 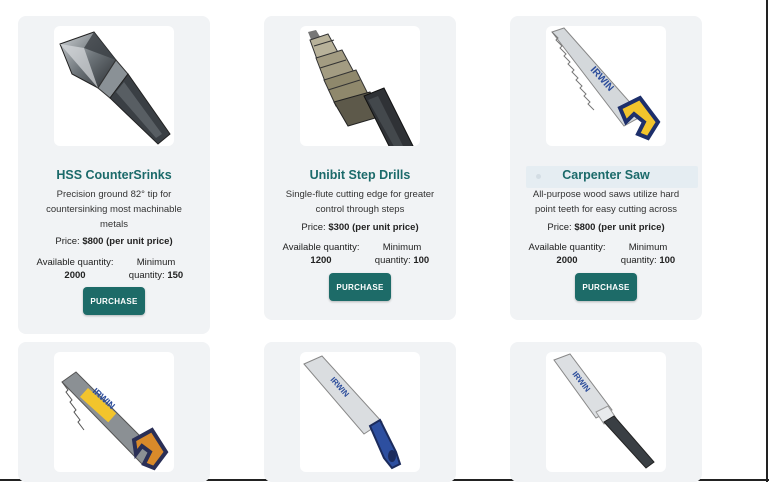 I want to click on hand-saw-icon: IRWIN, so click(x=606, y=84).